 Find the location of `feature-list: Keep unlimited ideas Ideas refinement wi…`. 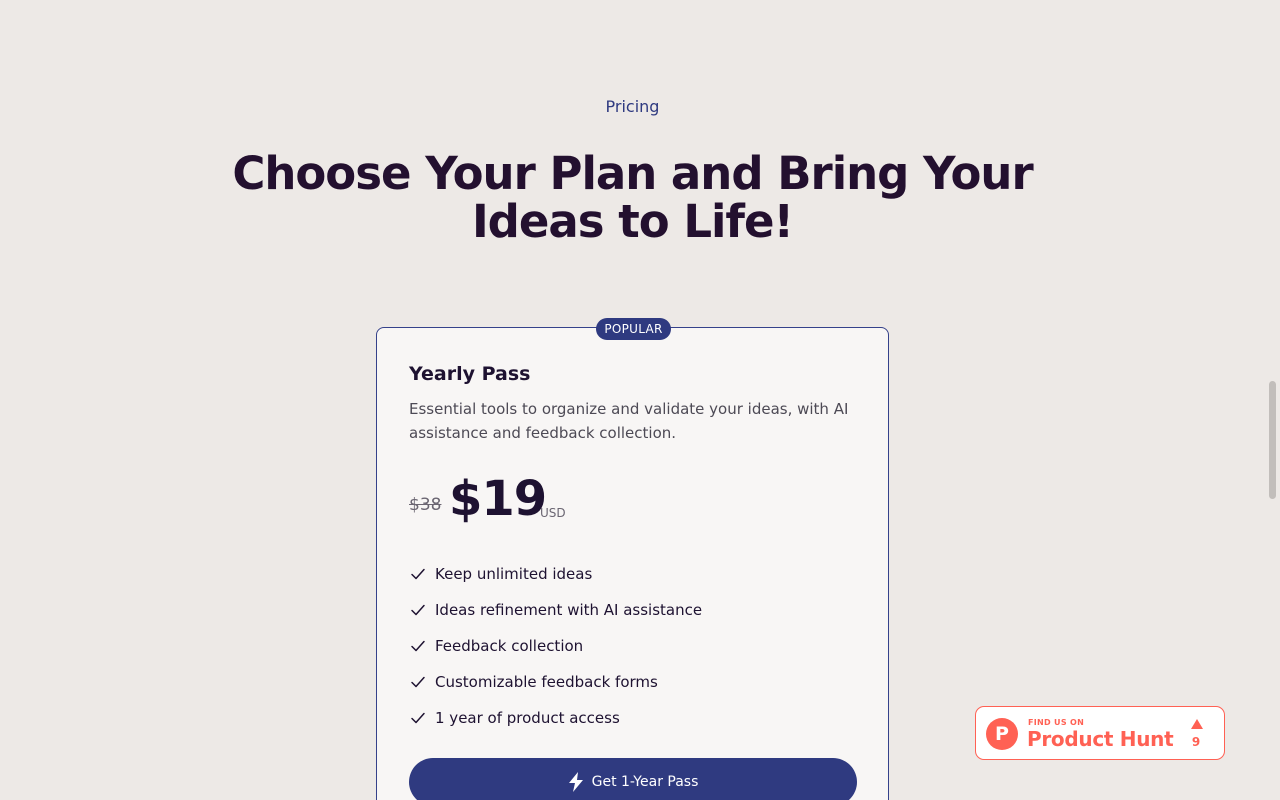

feature-list: Keep unlimited ideas Ideas refinement wi… is located at coordinates (555, 646).